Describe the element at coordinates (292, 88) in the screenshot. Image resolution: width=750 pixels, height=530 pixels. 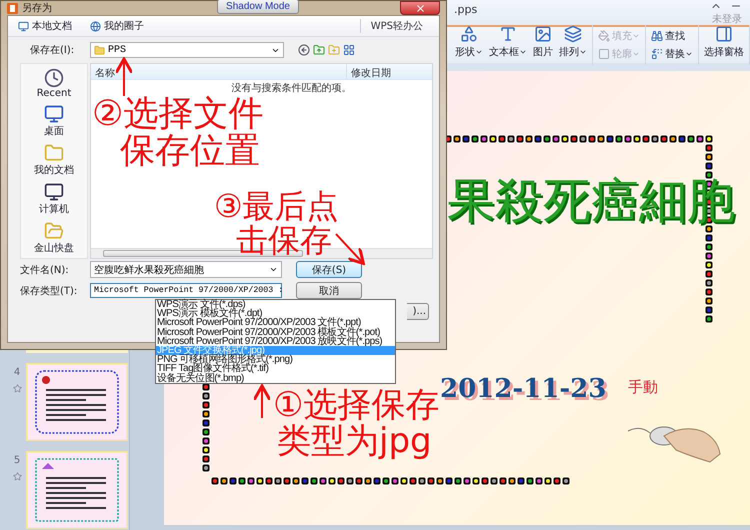
I see `empty-message: 没有与搜索条件匹配的项。` at that location.